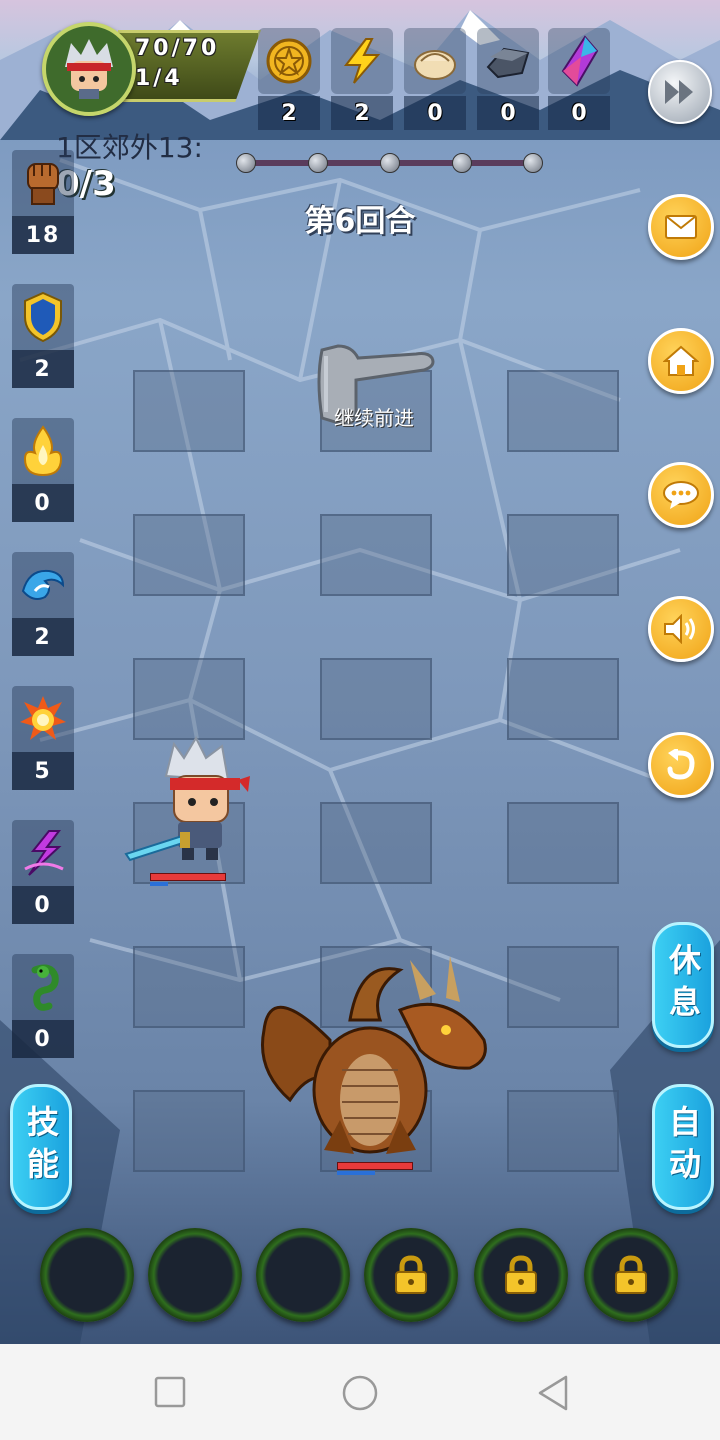  Describe the element at coordinates (177, 48) in the screenshot. I see `hp-text: 70/70` at that location.